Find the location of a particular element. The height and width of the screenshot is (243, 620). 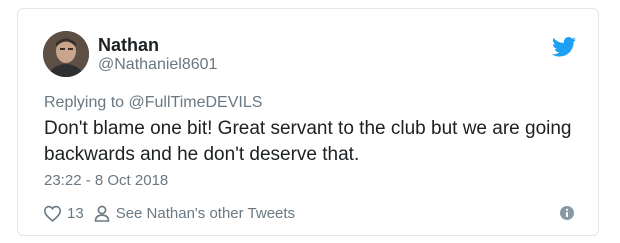

replying-to-line: Replying to @FullTimeDEVILS is located at coordinates (153, 103).